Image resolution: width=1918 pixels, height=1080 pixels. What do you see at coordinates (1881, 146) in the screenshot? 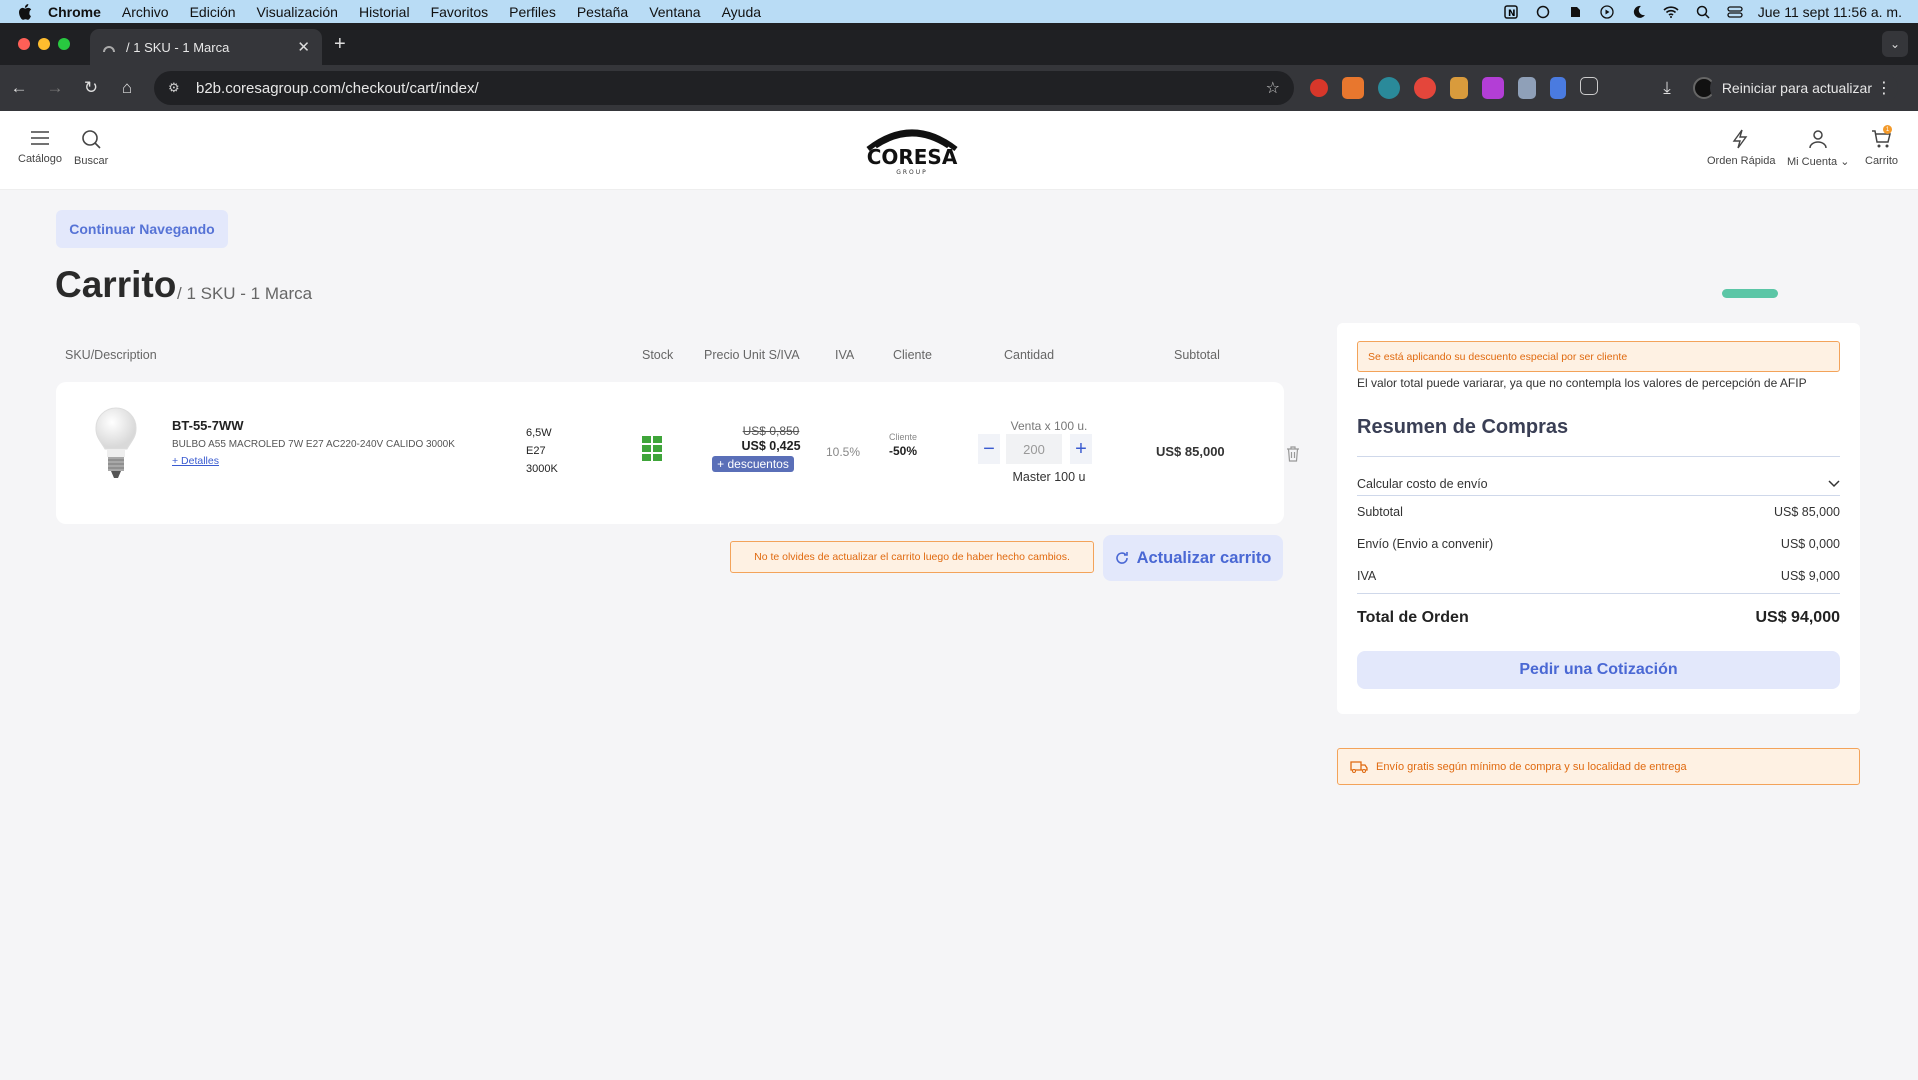
I see `cart-button: 1 Carrito` at bounding box center [1881, 146].